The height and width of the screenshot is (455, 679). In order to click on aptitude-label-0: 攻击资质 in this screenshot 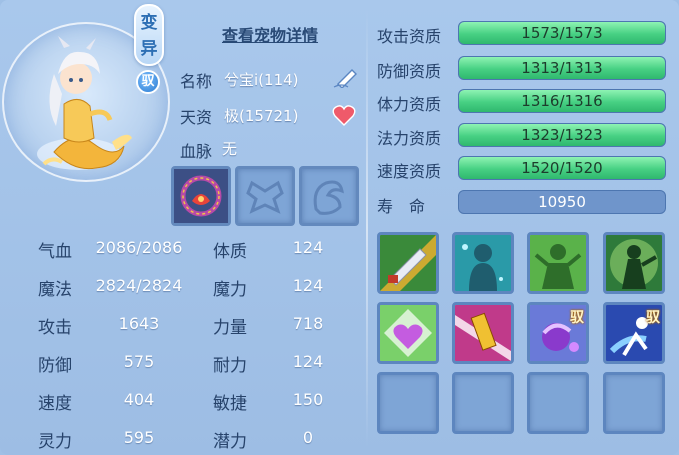, I will do `click(409, 36)`.